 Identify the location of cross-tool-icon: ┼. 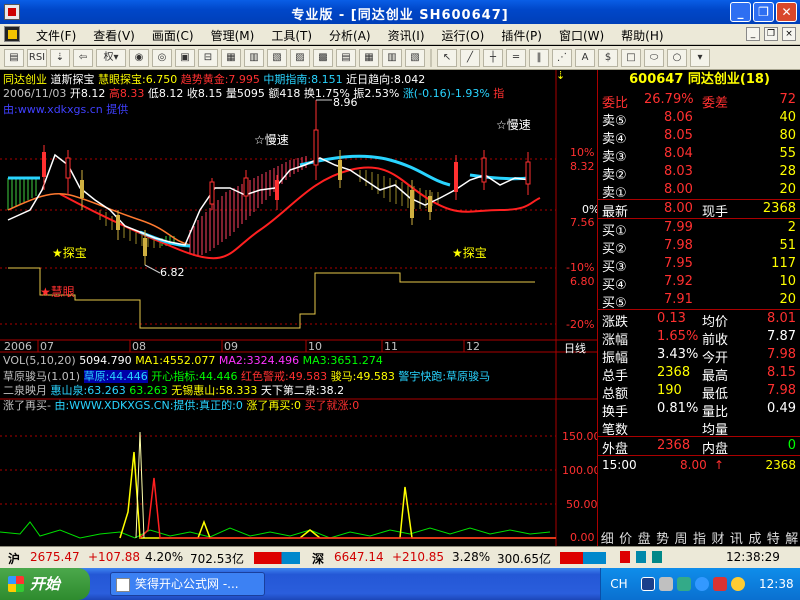
(493, 57).